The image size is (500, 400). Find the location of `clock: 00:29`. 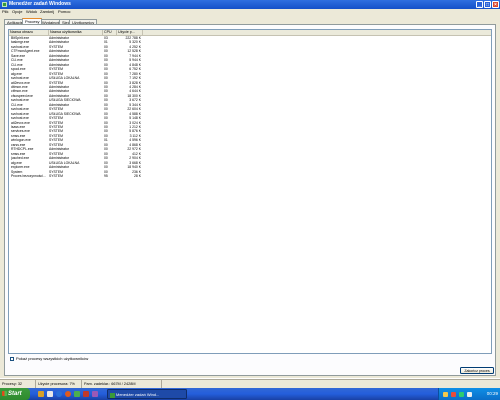

clock: 00:29 is located at coordinates (492, 394).